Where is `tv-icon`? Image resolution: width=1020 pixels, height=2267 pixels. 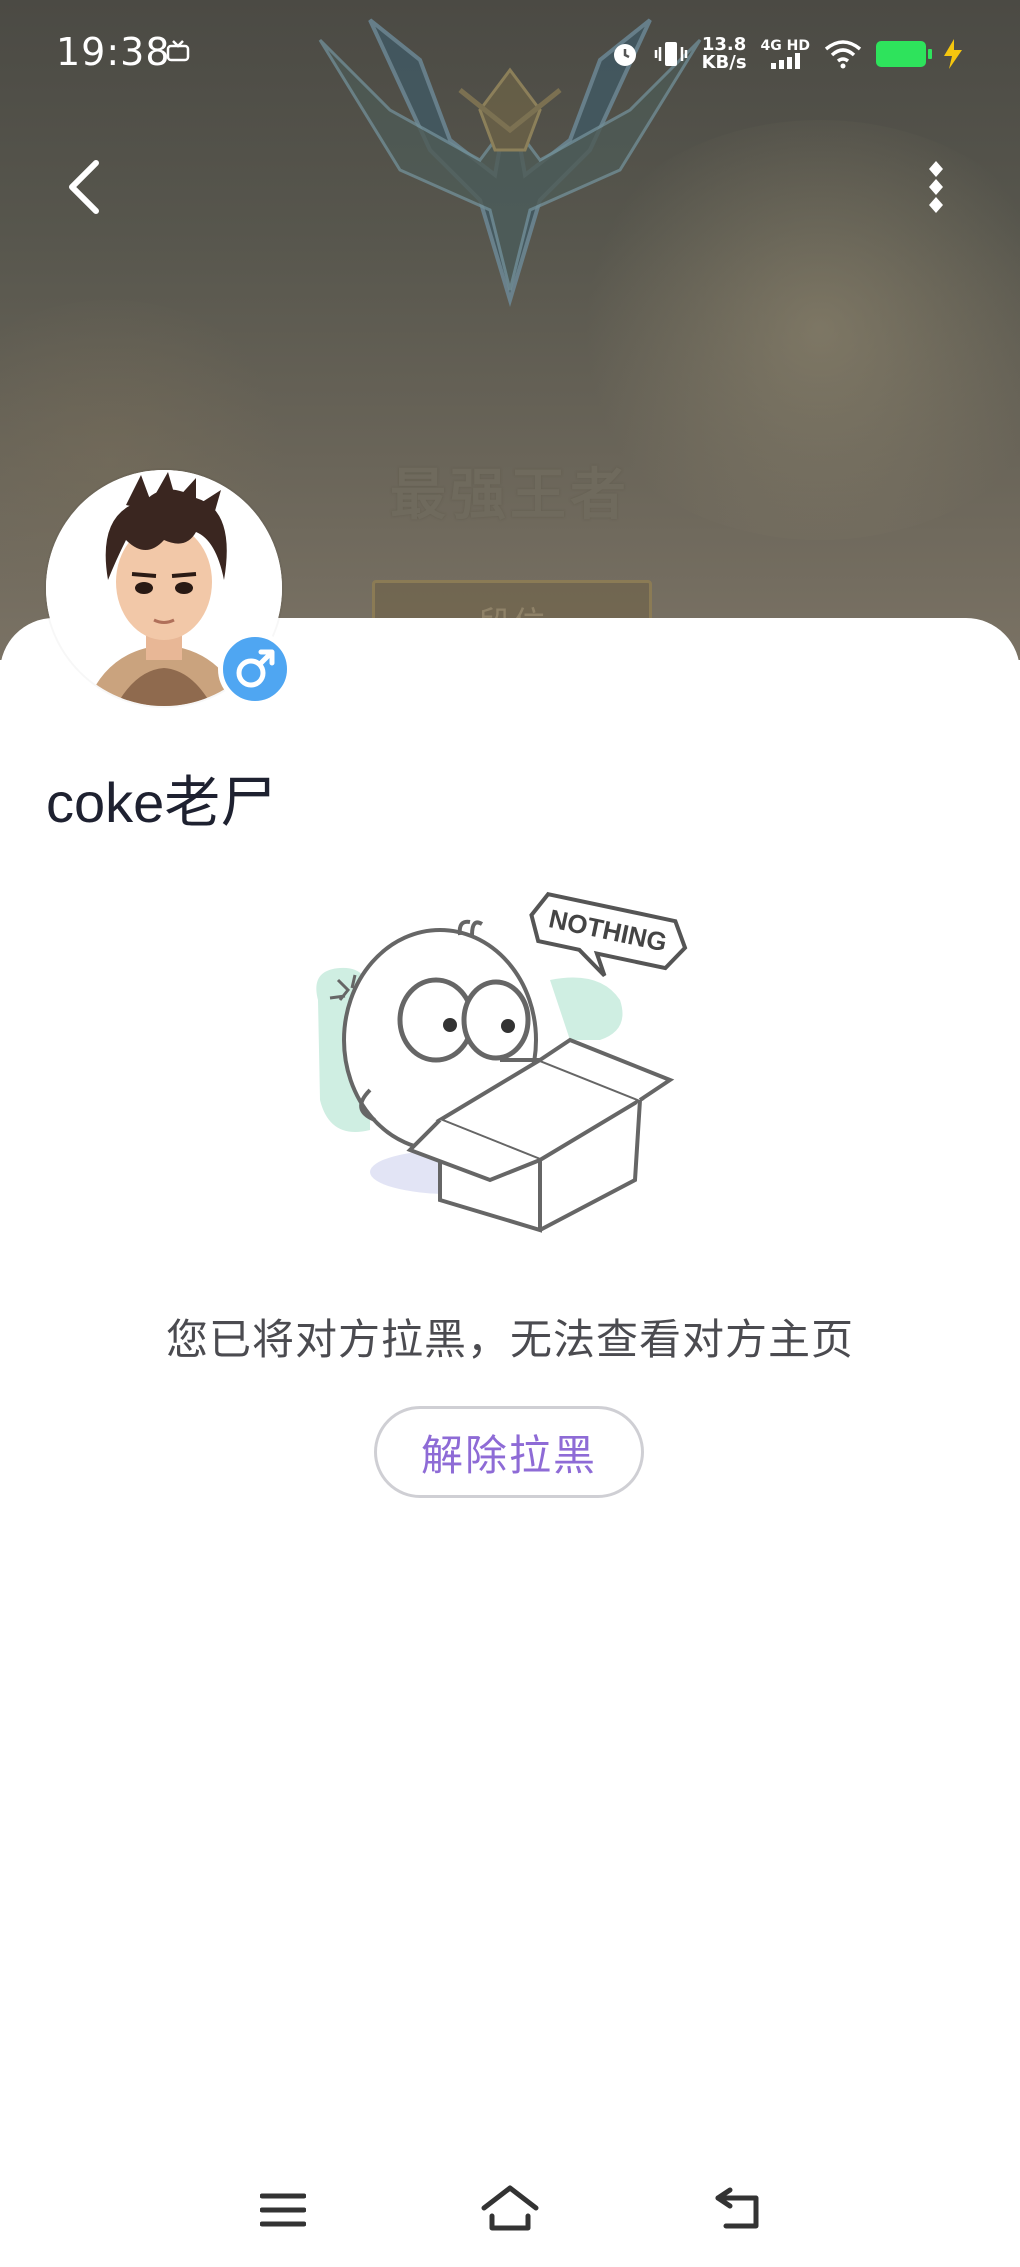 tv-icon is located at coordinates (178, 51).